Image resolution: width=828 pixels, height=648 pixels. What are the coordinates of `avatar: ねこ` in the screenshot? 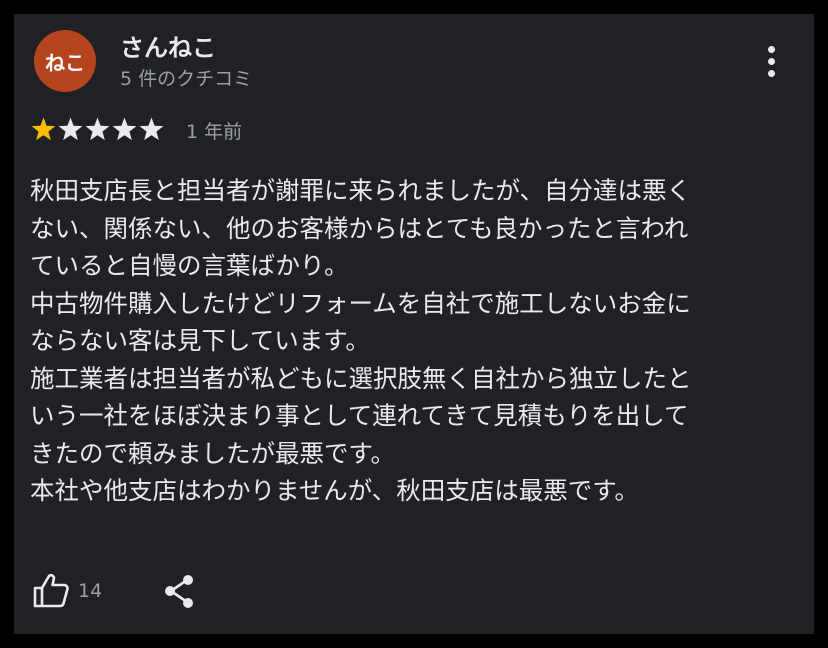 It's located at (65, 61).